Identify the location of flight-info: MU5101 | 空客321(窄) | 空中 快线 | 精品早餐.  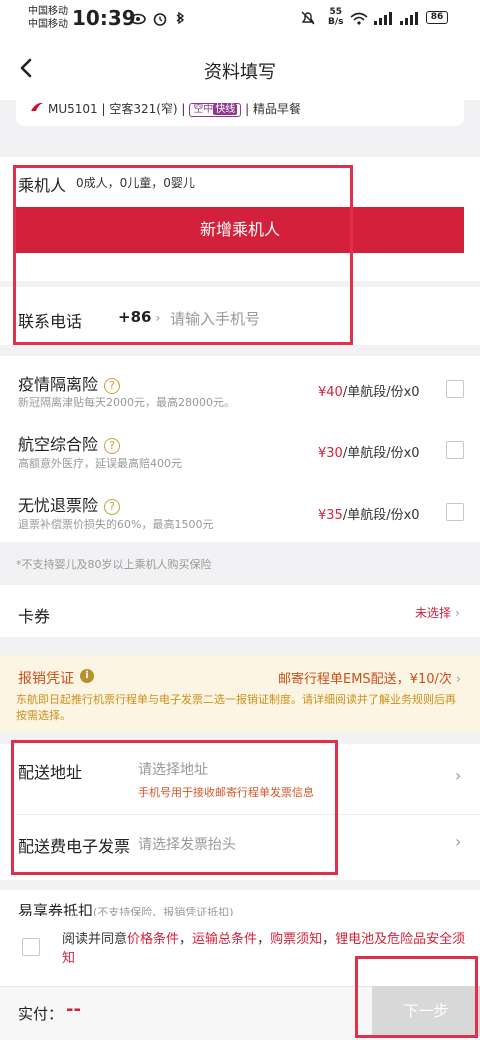
(174, 109).